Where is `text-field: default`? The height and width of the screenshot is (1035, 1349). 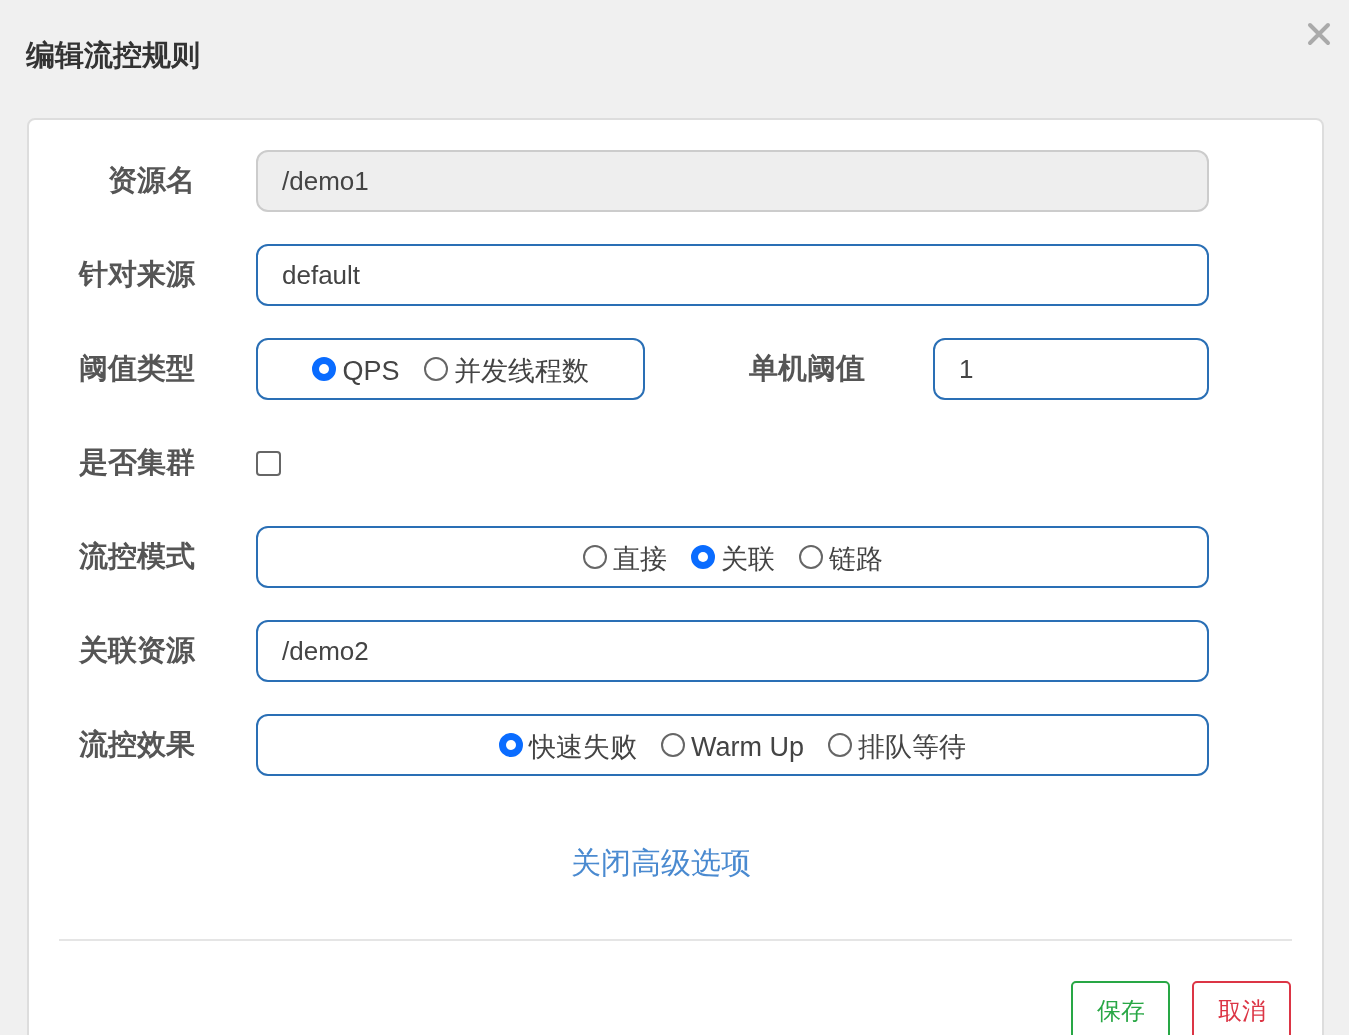 text-field: default is located at coordinates (732, 275).